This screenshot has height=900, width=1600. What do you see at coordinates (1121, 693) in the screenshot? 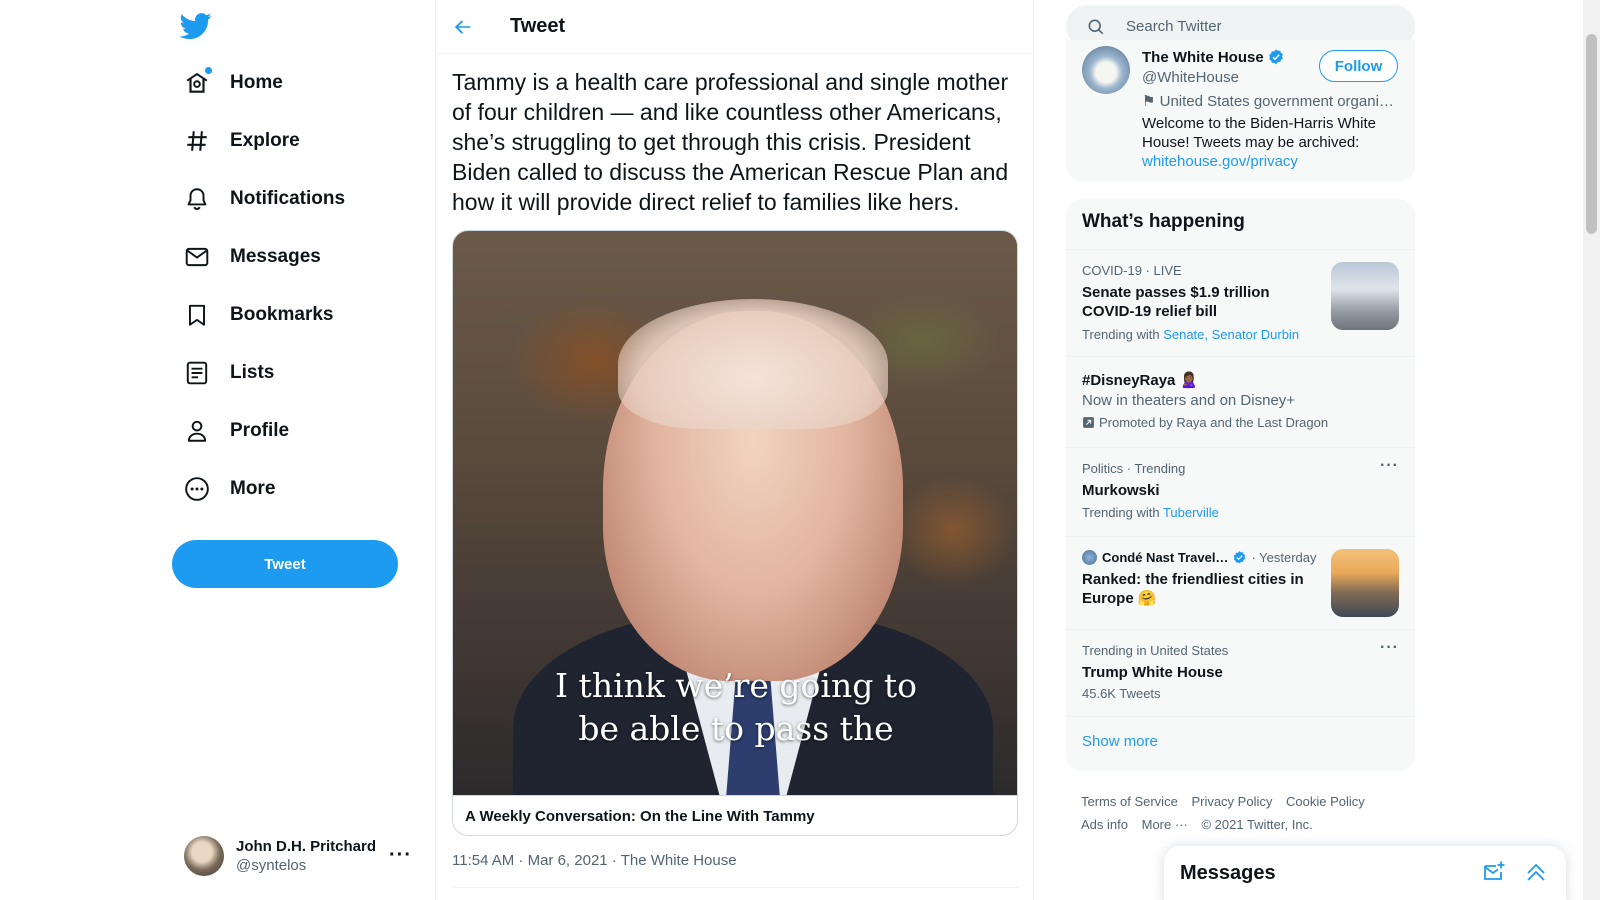
I see `trend-count: 45.6K Tweets` at bounding box center [1121, 693].